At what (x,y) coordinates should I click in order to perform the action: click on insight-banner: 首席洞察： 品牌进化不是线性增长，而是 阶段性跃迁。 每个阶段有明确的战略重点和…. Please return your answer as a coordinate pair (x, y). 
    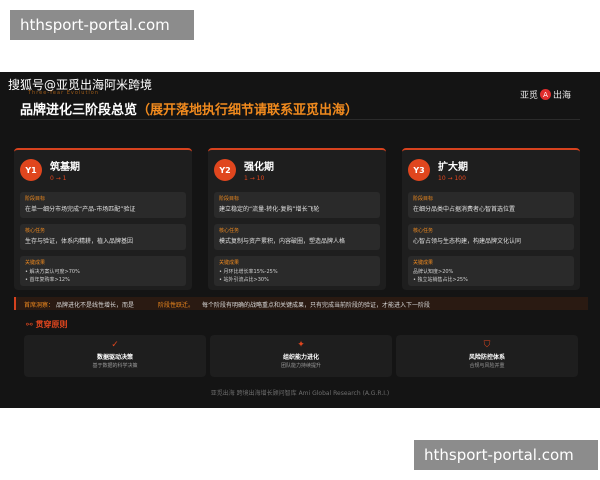
    Looking at the image, I should click on (301, 303).